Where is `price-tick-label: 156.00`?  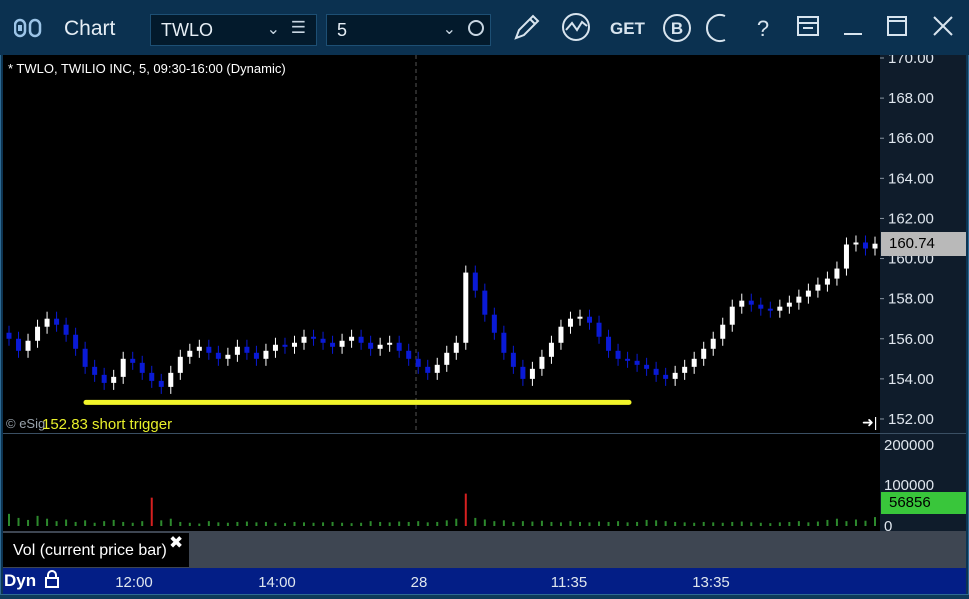
price-tick-label: 156.00 is located at coordinates (911, 339).